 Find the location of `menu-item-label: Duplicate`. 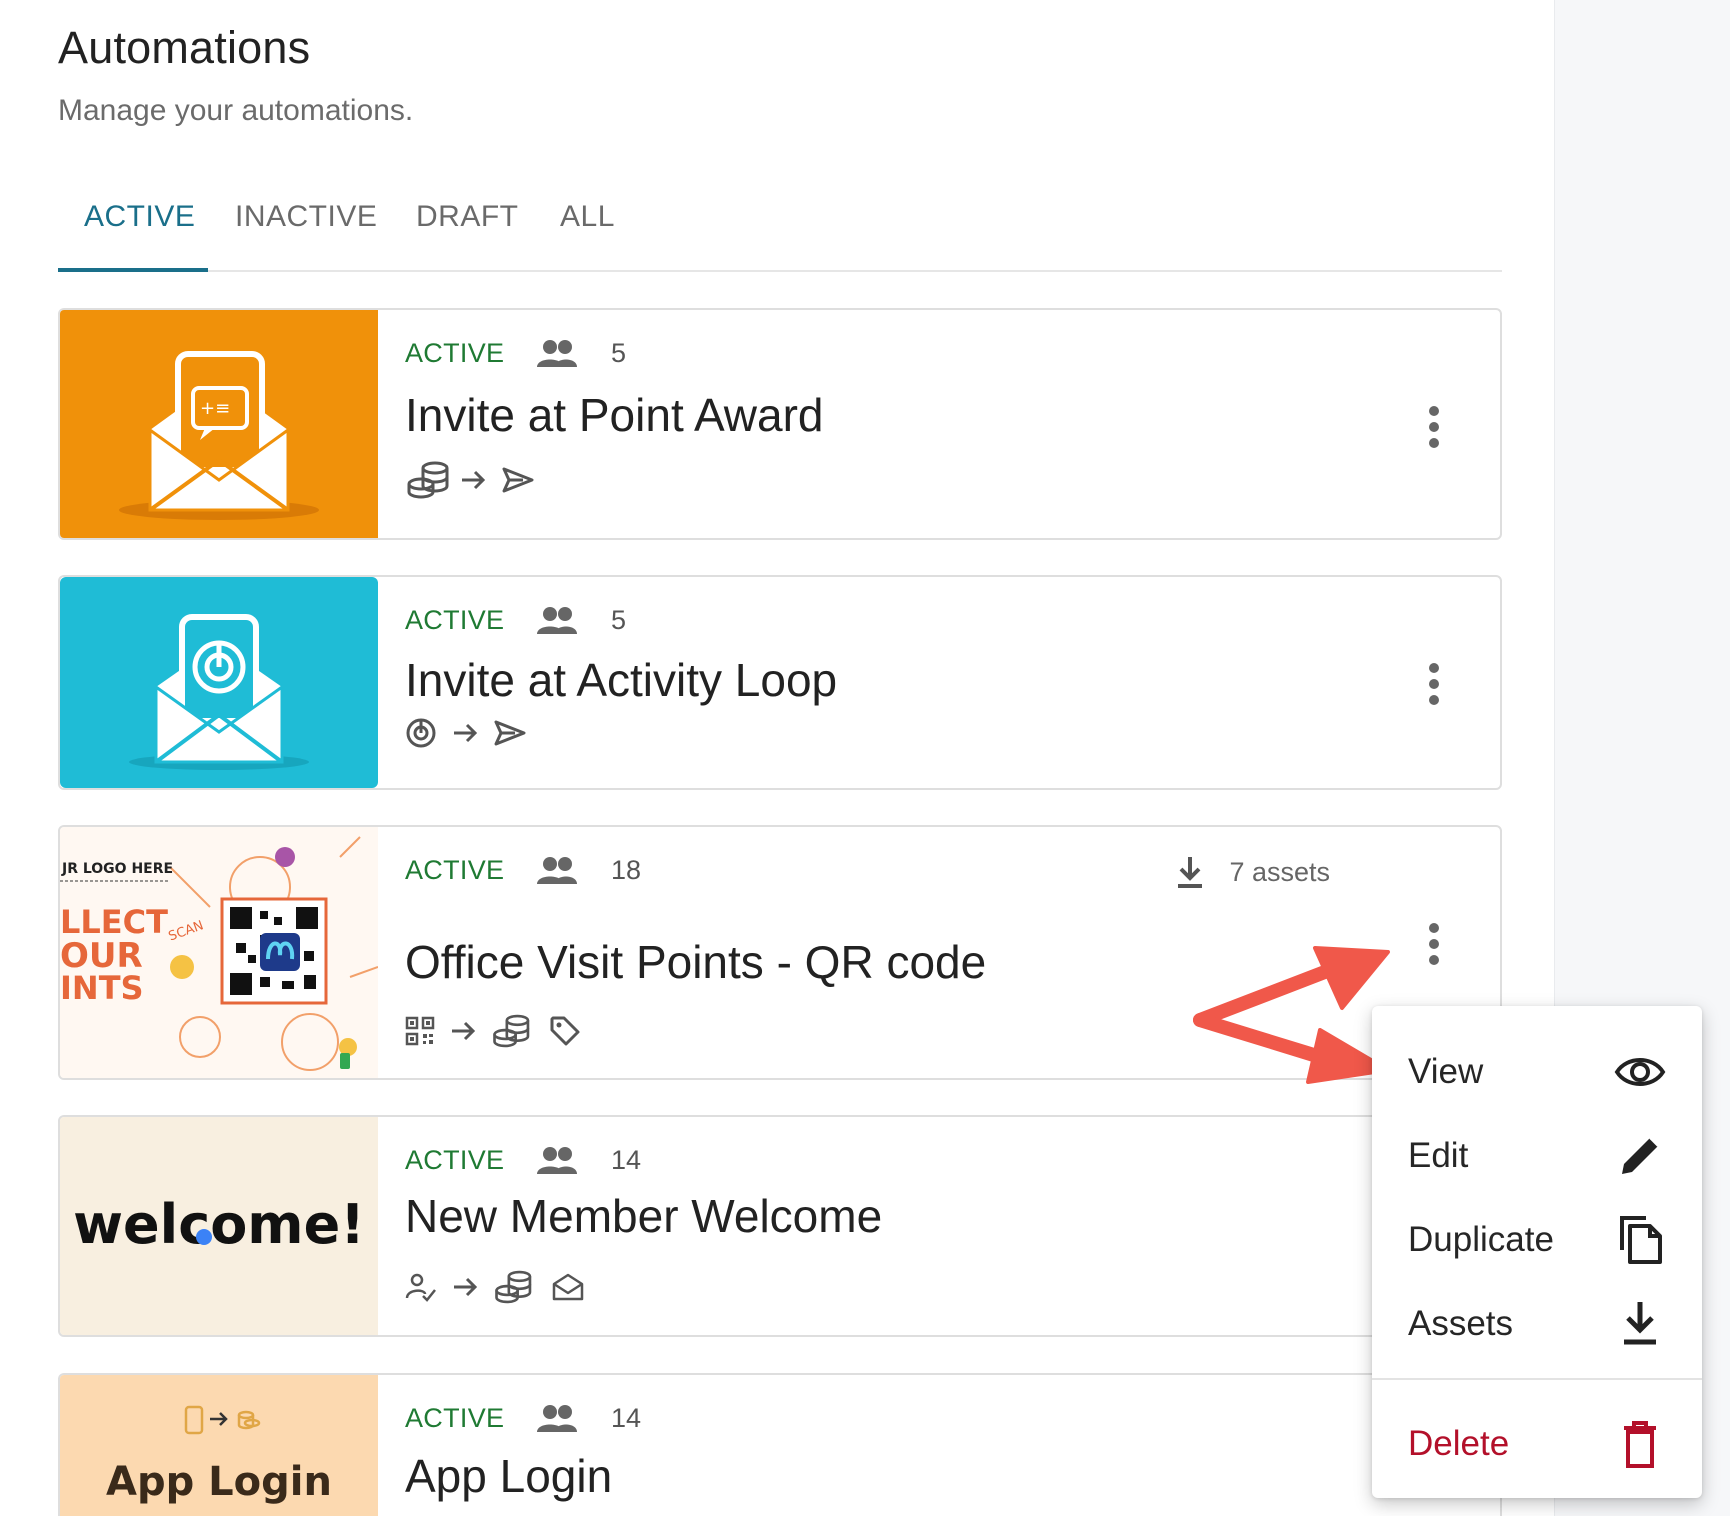

menu-item-label: Duplicate is located at coordinates (1481, 1239).